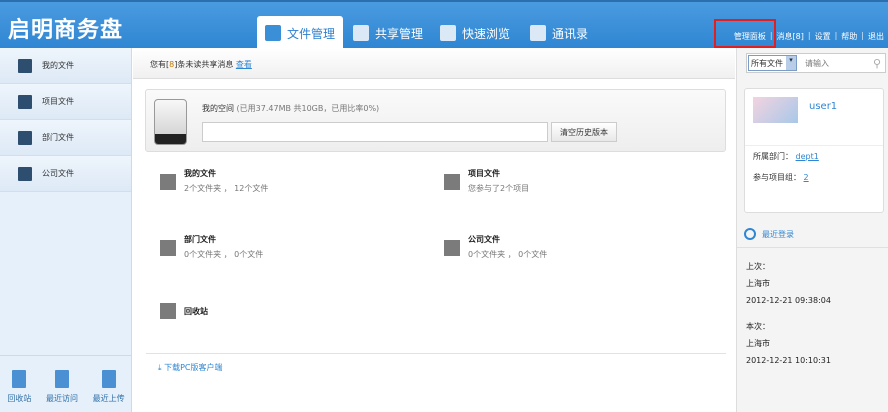 The height and width of the screenshot is (412, 888). Describe the element at coordinates (361, 33) in the screenshot. I see `users-icon` at that location.